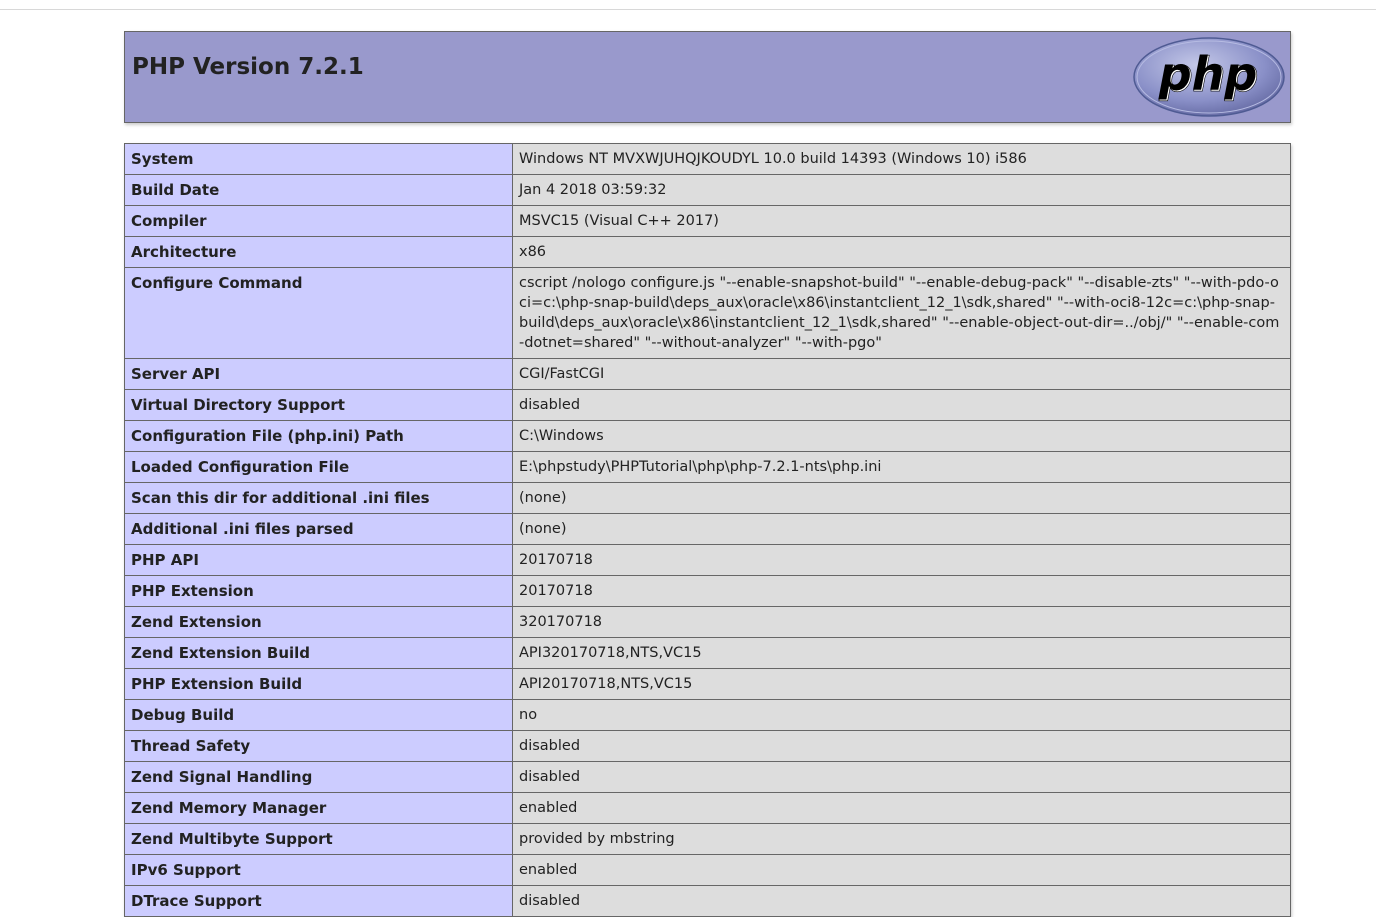  I want to click on php-logo: php php, so click(1209, 77).